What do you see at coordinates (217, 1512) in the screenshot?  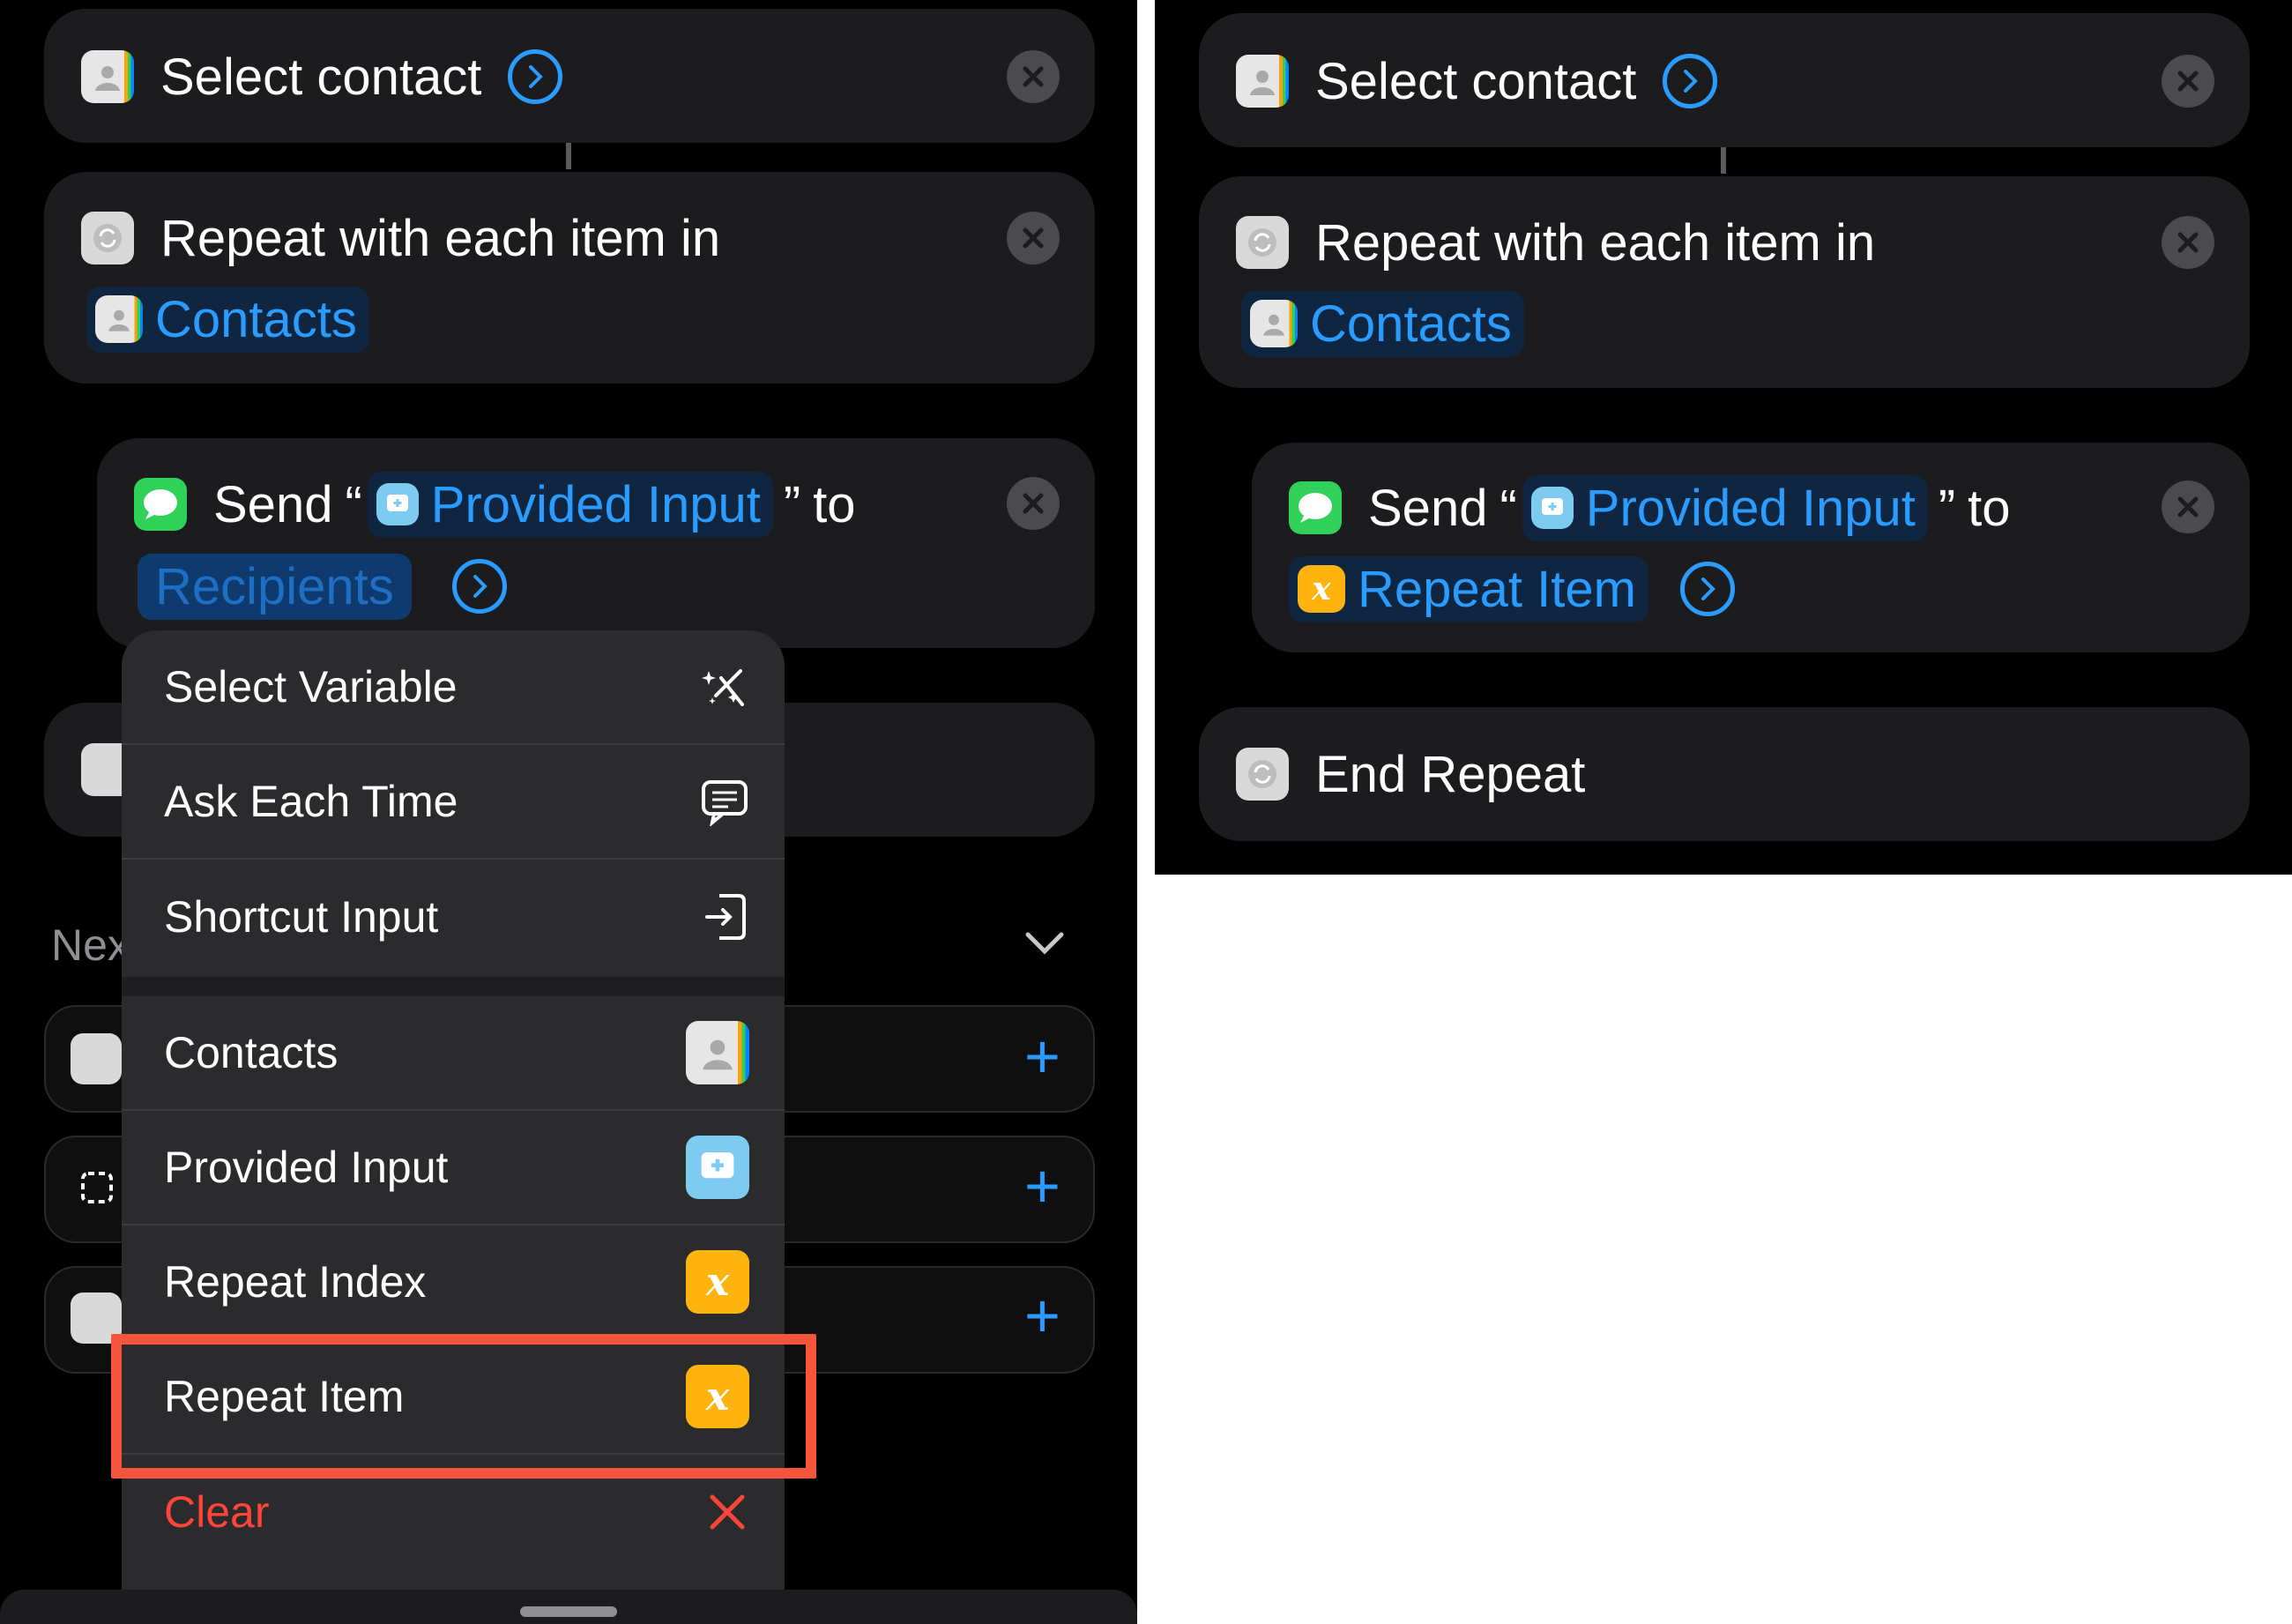 I see `clear-label: Clear` at bounding box center [217, 1512].